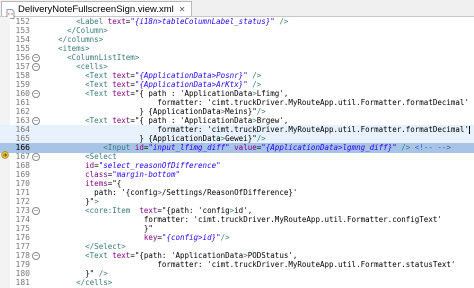 Image resolution: width=474 pixels, height=288 pixels. I want to click on close-icon: ✕, so click(182, 9).